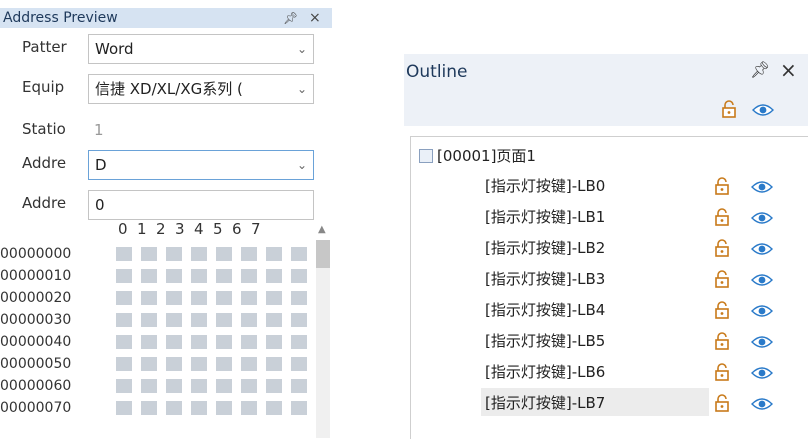 This screenshot has height=439, width=808. I want to click on outline-item: [指示灯按键]-LB6, so click(640, 371).